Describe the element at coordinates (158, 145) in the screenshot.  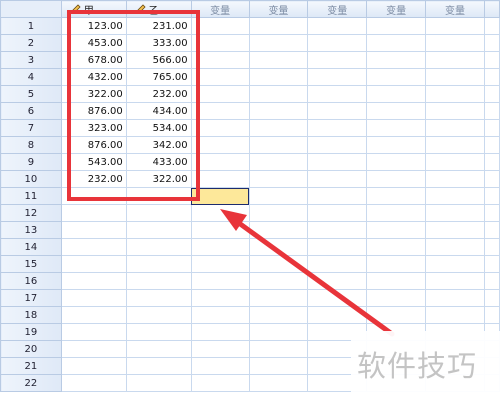
I see `data-cell: 342.00` at that location.